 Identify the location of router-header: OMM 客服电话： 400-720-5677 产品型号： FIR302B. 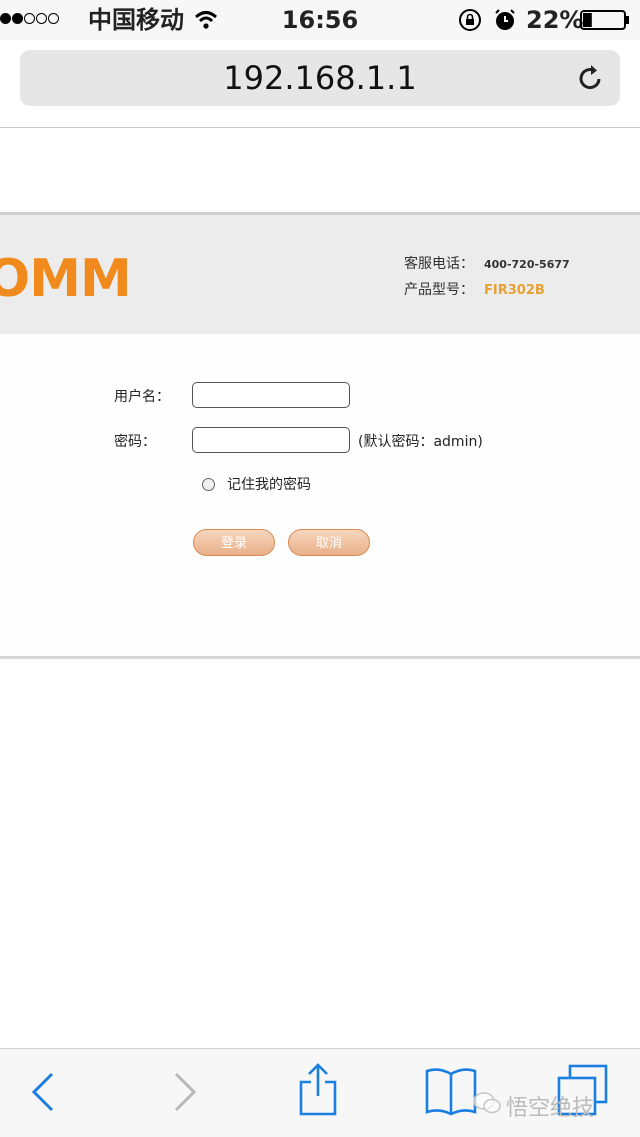
(320, 273).